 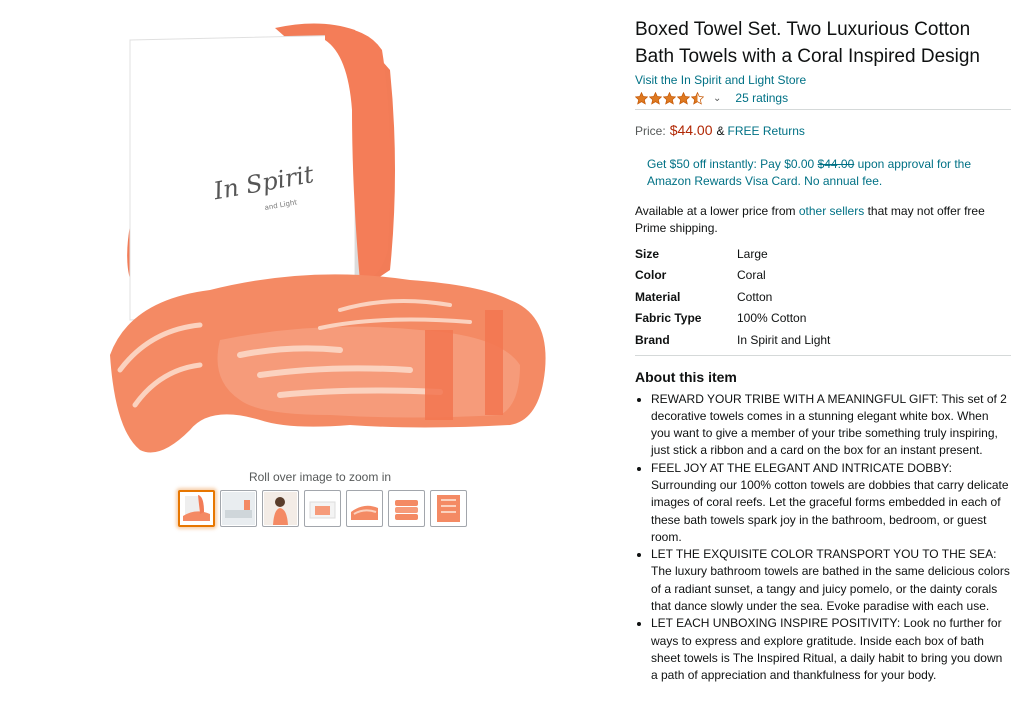 What do you see at coordinates (650, 131) in the screenshot?
I see `price-label: Price:` at bounding box center [650, 131].